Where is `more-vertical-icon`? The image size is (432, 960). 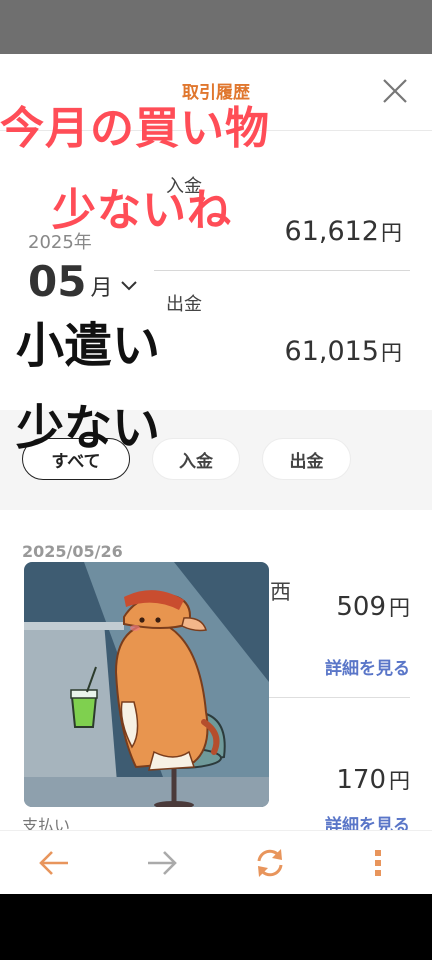
more-vertical-icon is located at coordinates (378, 863).